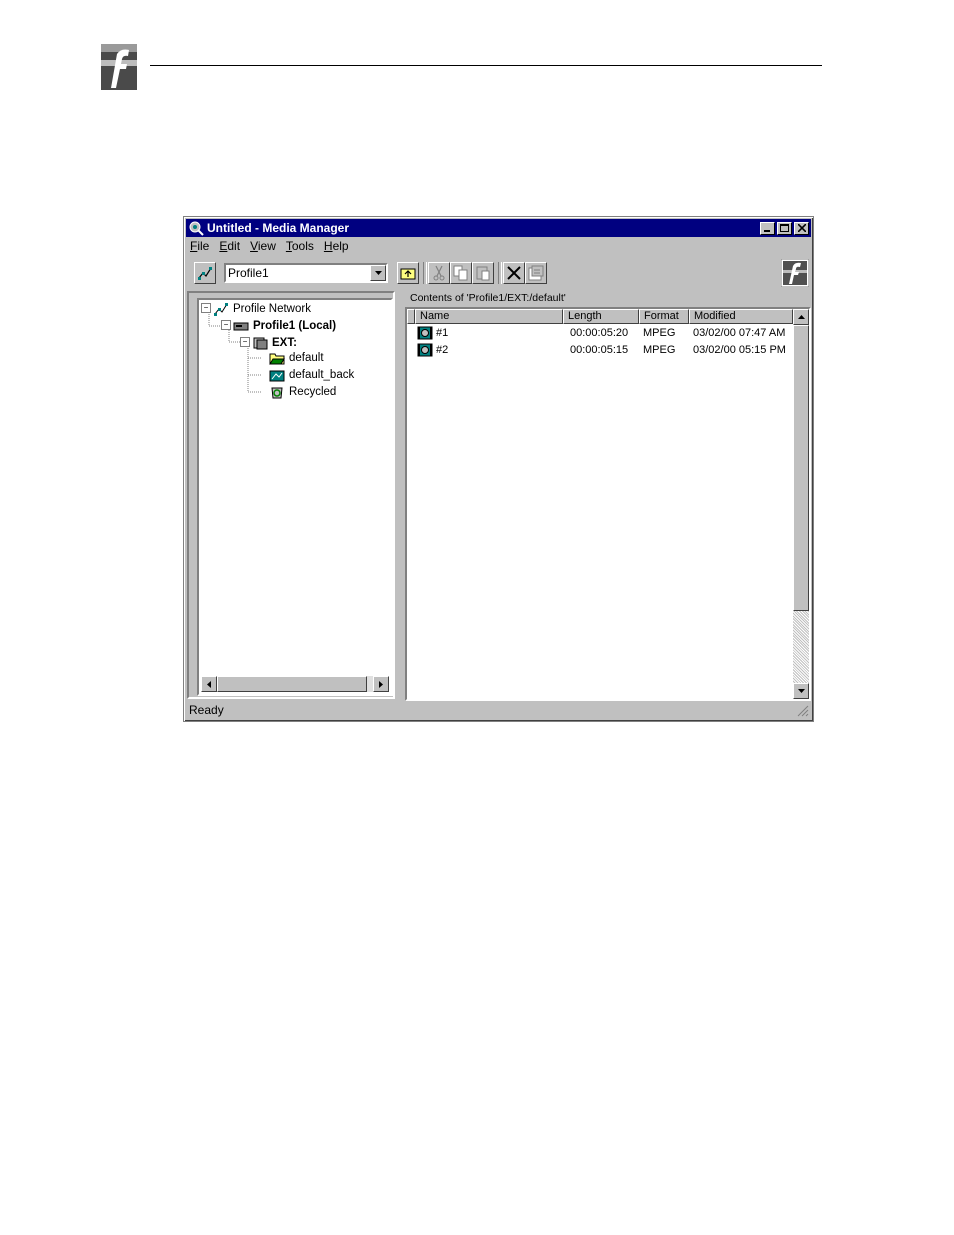  Describe the element at coordinates (277, 376) in the screenshot. I see `bin-icon` at that location.